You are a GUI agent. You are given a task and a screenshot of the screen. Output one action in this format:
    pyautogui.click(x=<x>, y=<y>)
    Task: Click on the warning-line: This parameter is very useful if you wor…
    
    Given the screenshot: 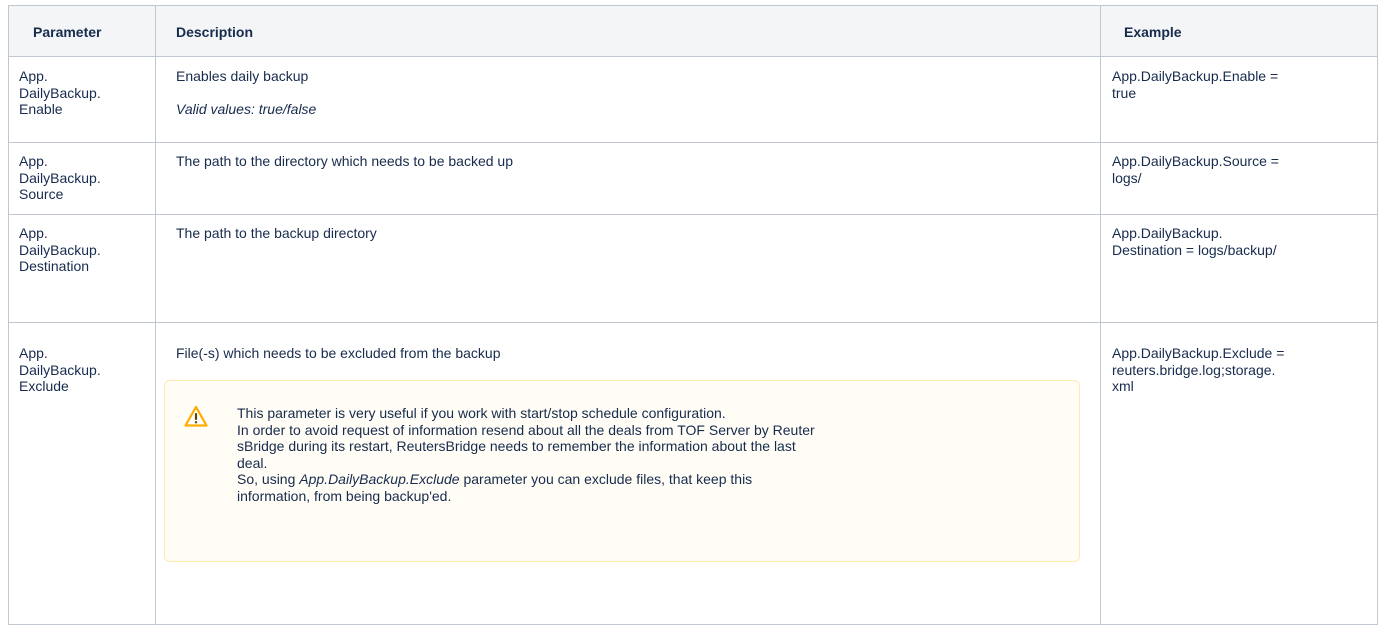 What is the action you would take?
    pyautogui.click(x=481, y=413)
    